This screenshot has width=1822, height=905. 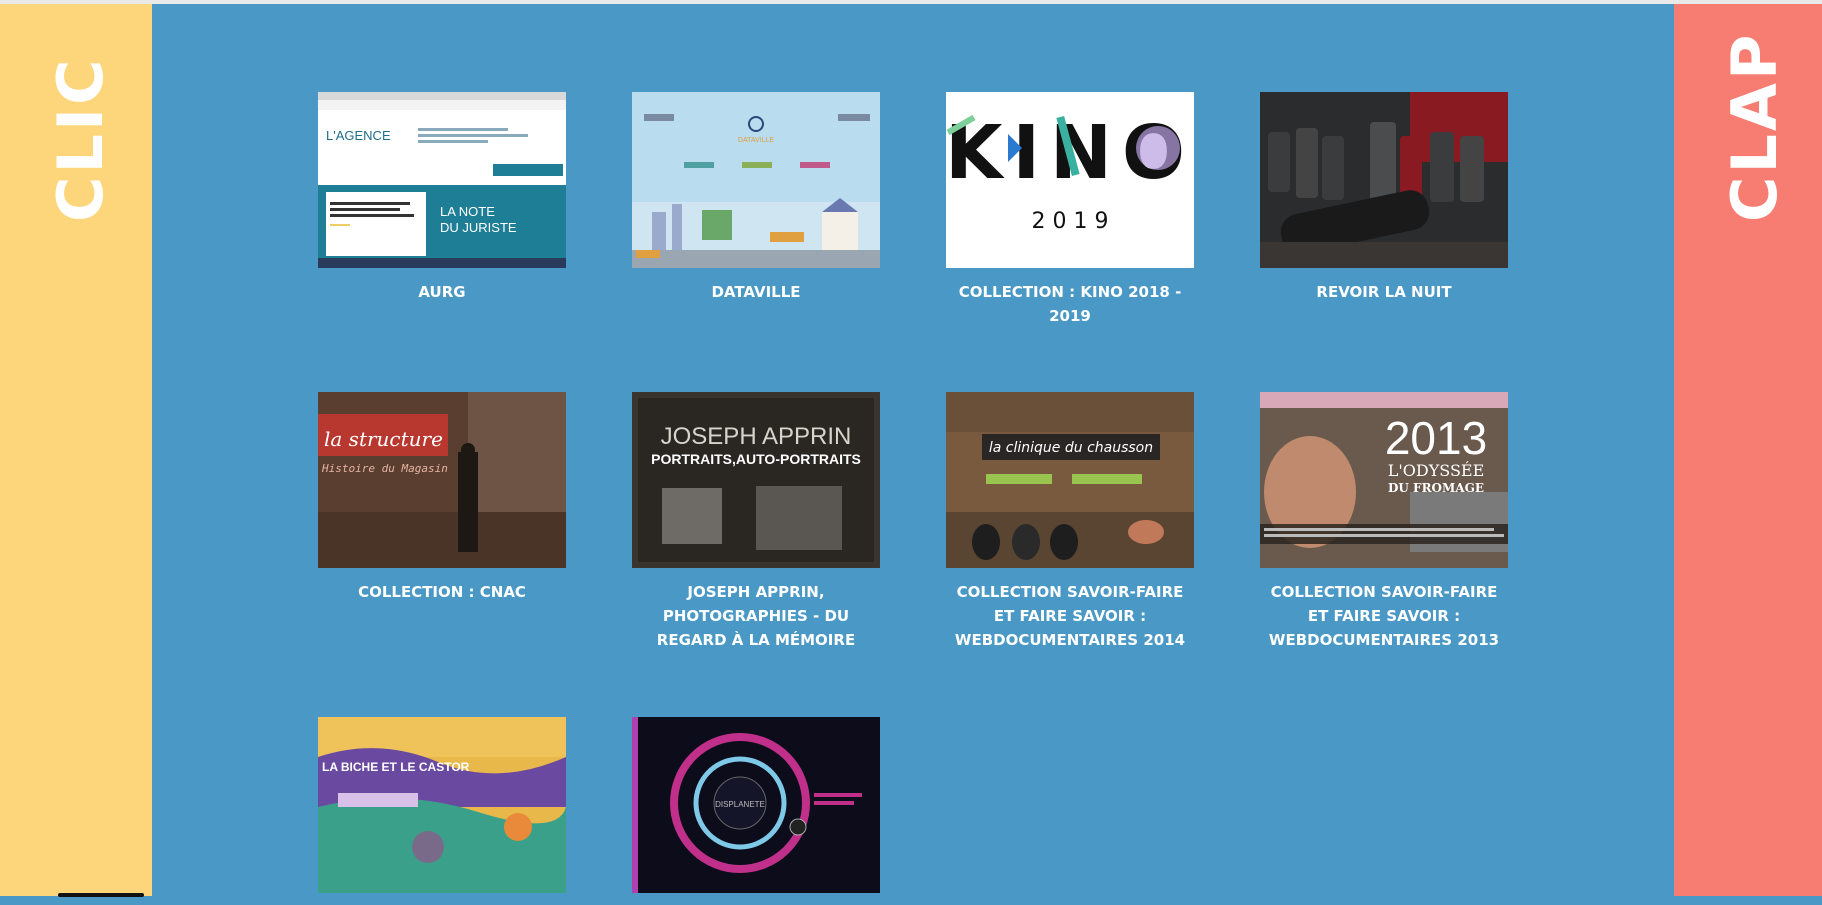 I want to click on sidebar-clic: CLIC, so click(x=76, y=450).